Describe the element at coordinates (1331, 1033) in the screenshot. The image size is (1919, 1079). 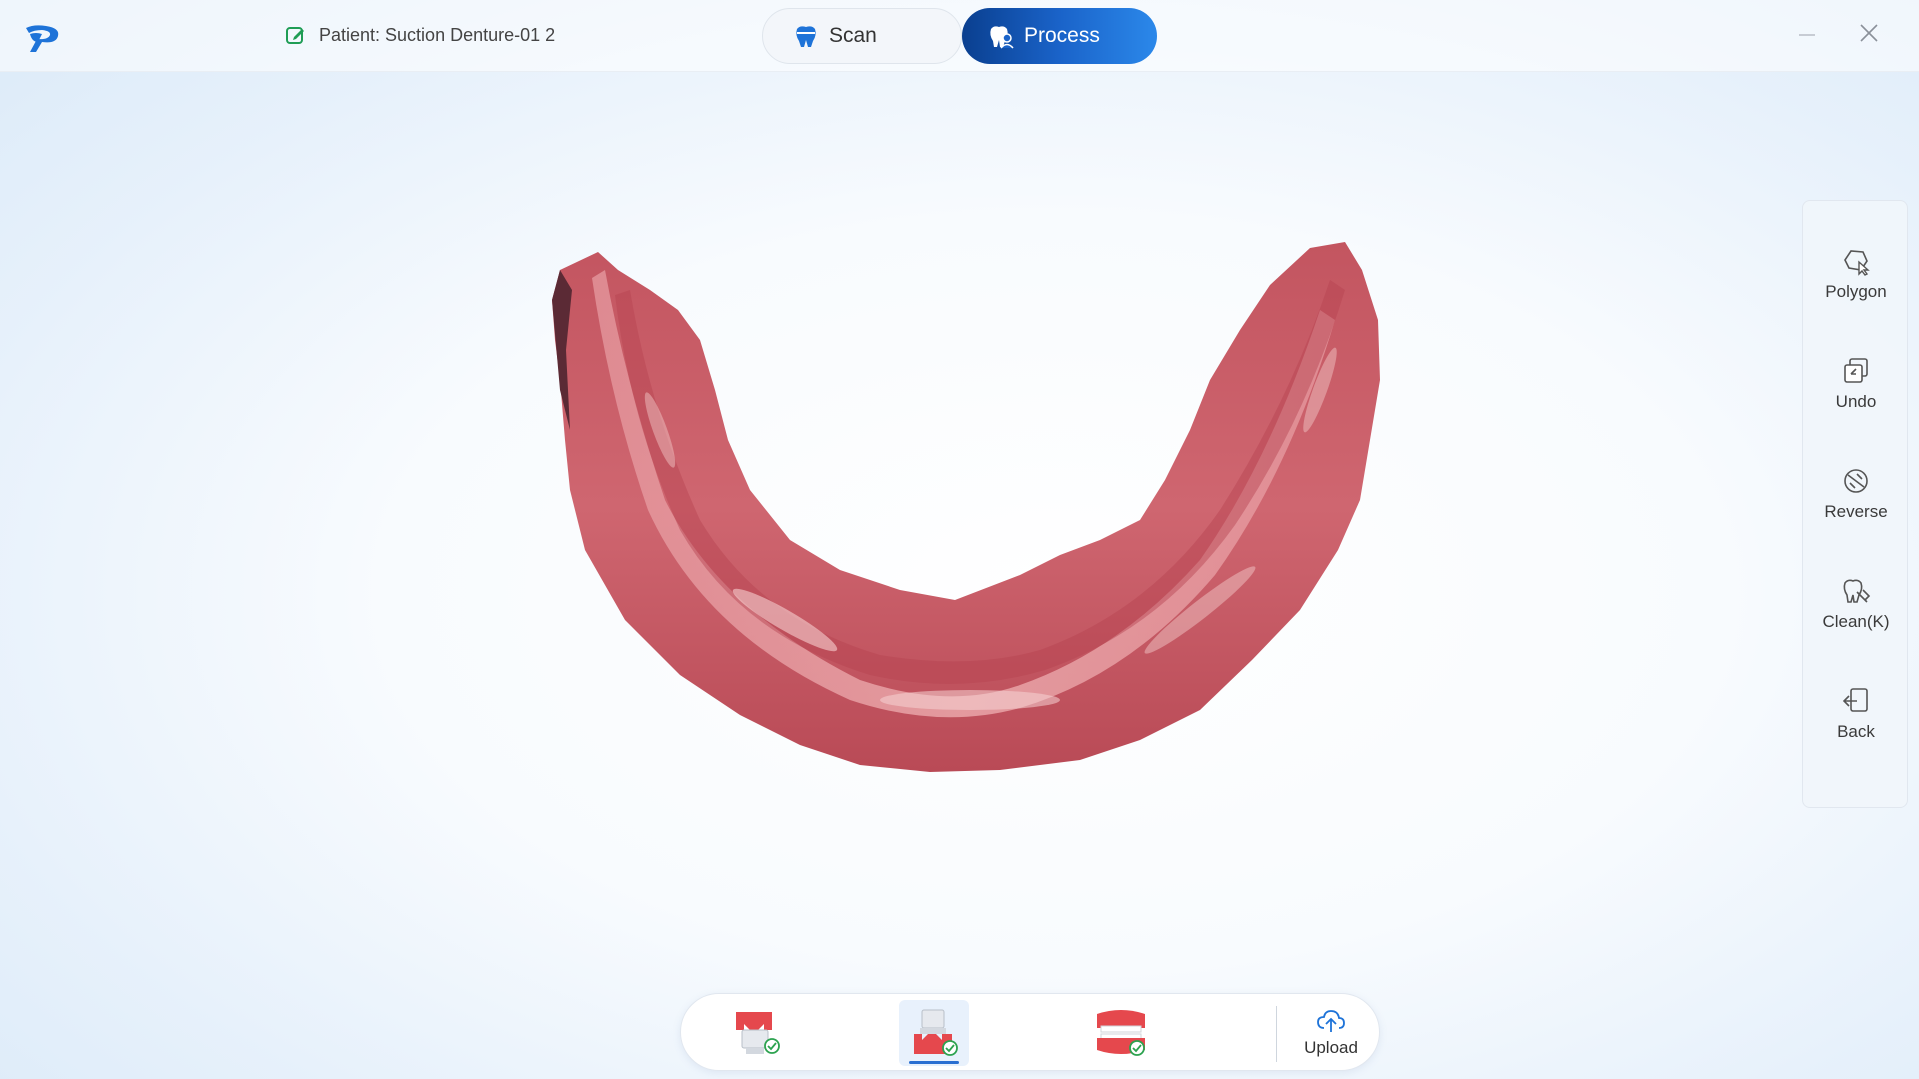
I see `upload-button: Upload` at that location.